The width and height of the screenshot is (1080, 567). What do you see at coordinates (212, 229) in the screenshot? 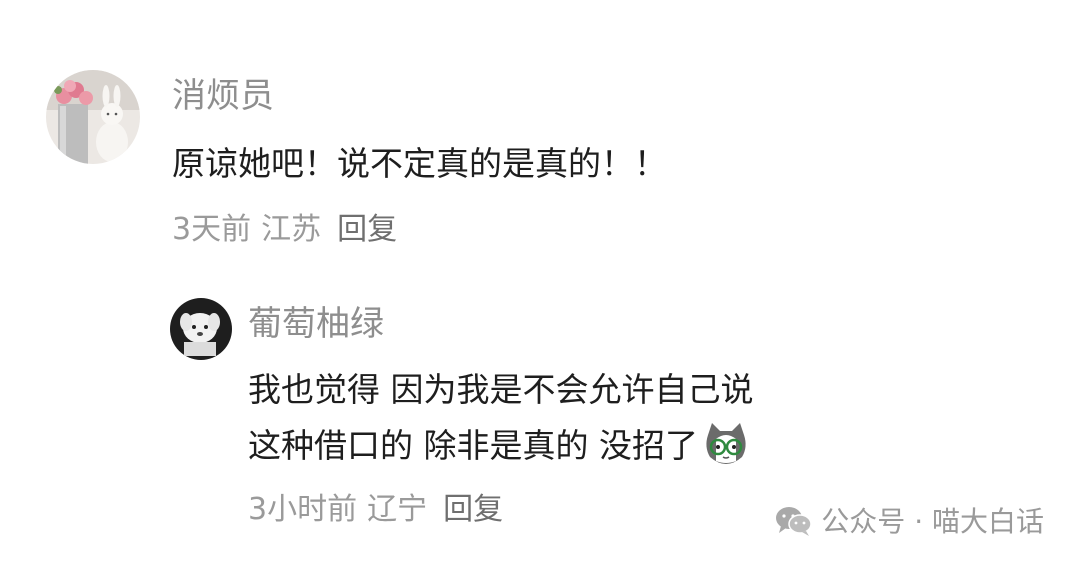
I see `comment-time: 3天前` at bounding box center [212, 229].